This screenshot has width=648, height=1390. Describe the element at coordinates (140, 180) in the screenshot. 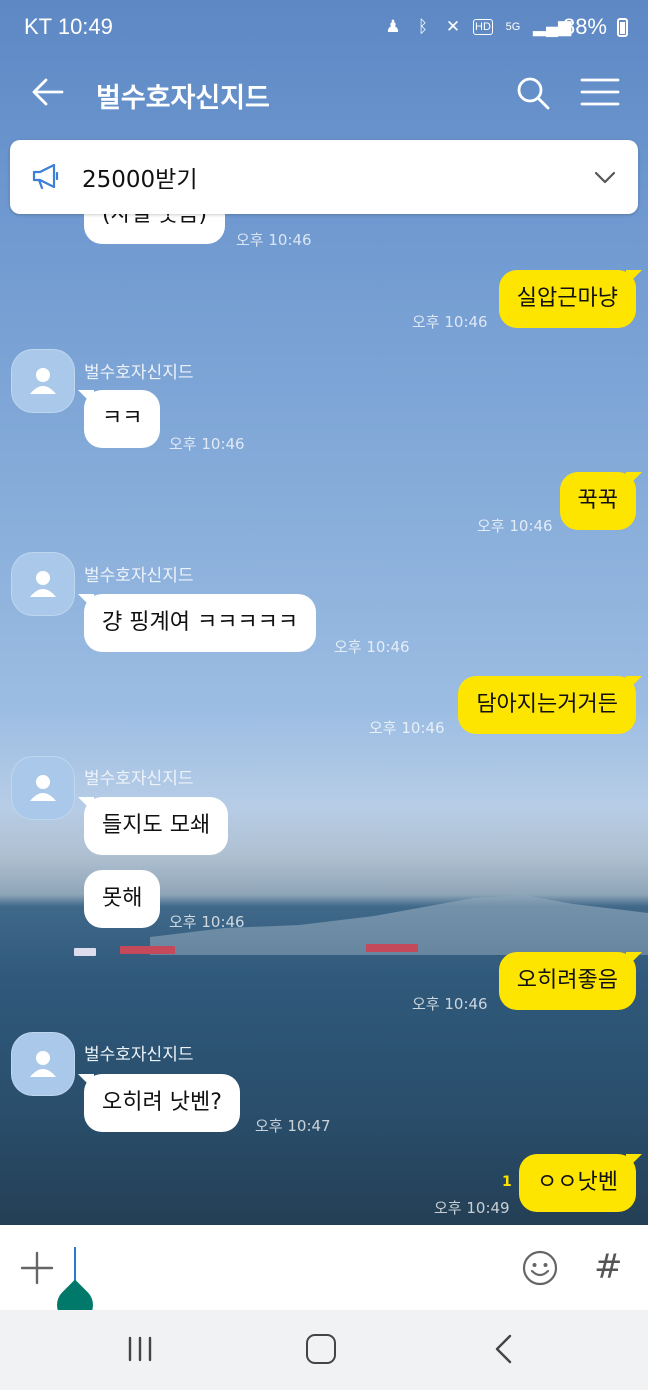

I see `notice-text: 25000받기` at that location.